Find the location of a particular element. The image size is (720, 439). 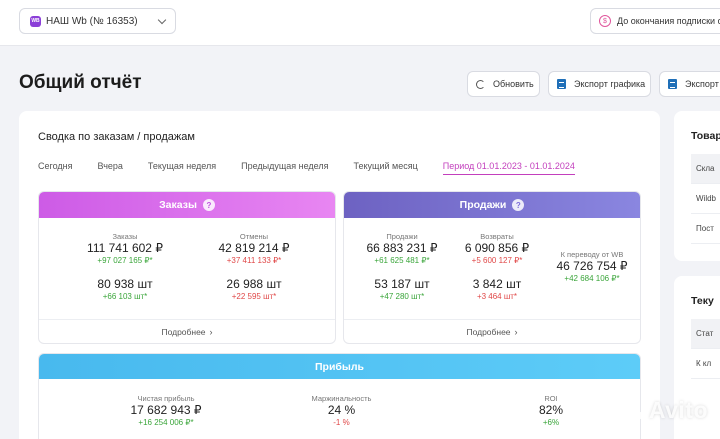

margin-value: 24 % is located at coordinates (341, 410).